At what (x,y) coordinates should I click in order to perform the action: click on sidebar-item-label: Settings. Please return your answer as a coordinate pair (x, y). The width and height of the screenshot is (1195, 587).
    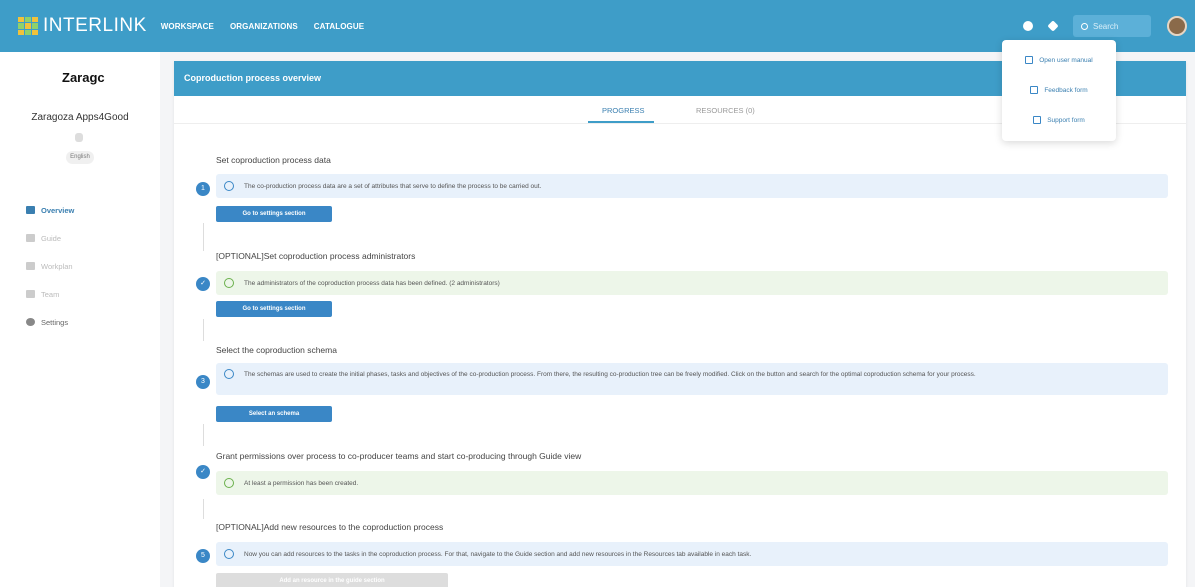
    Looking at the image, I should click on (55, 322).